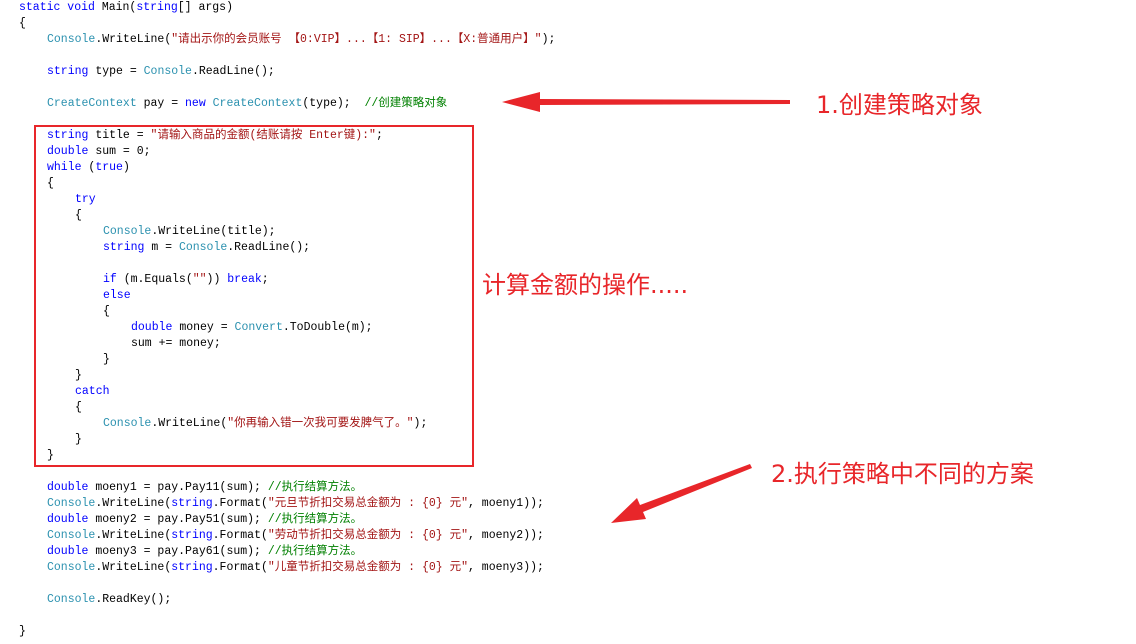 Image resolution: width=1136 pixels, height=644 pixels. Describe the element at coordinates (646, 102) in the screenshot. I see `arrow-step1` at that location.